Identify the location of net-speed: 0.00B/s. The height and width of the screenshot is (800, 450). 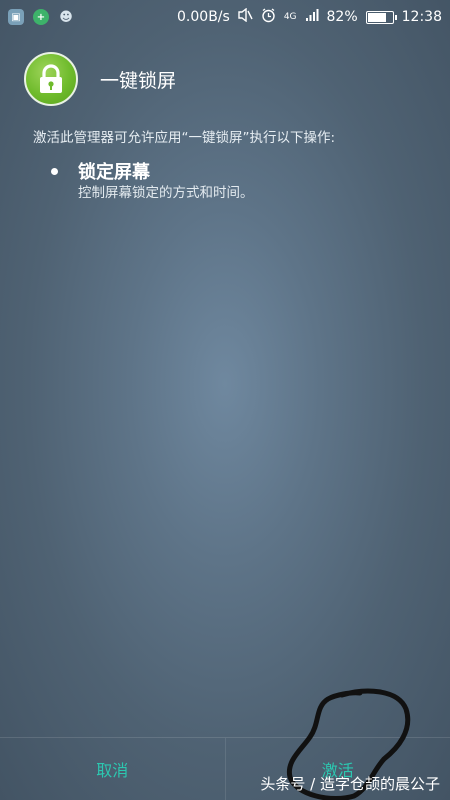
(203, 17).